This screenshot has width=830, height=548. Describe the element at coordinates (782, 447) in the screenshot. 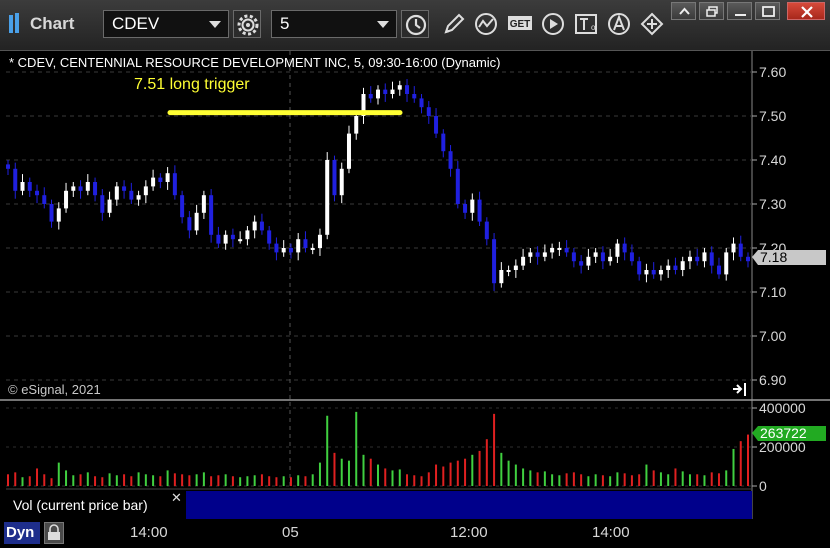

I see `volume-tick-label: 200000` at that location.